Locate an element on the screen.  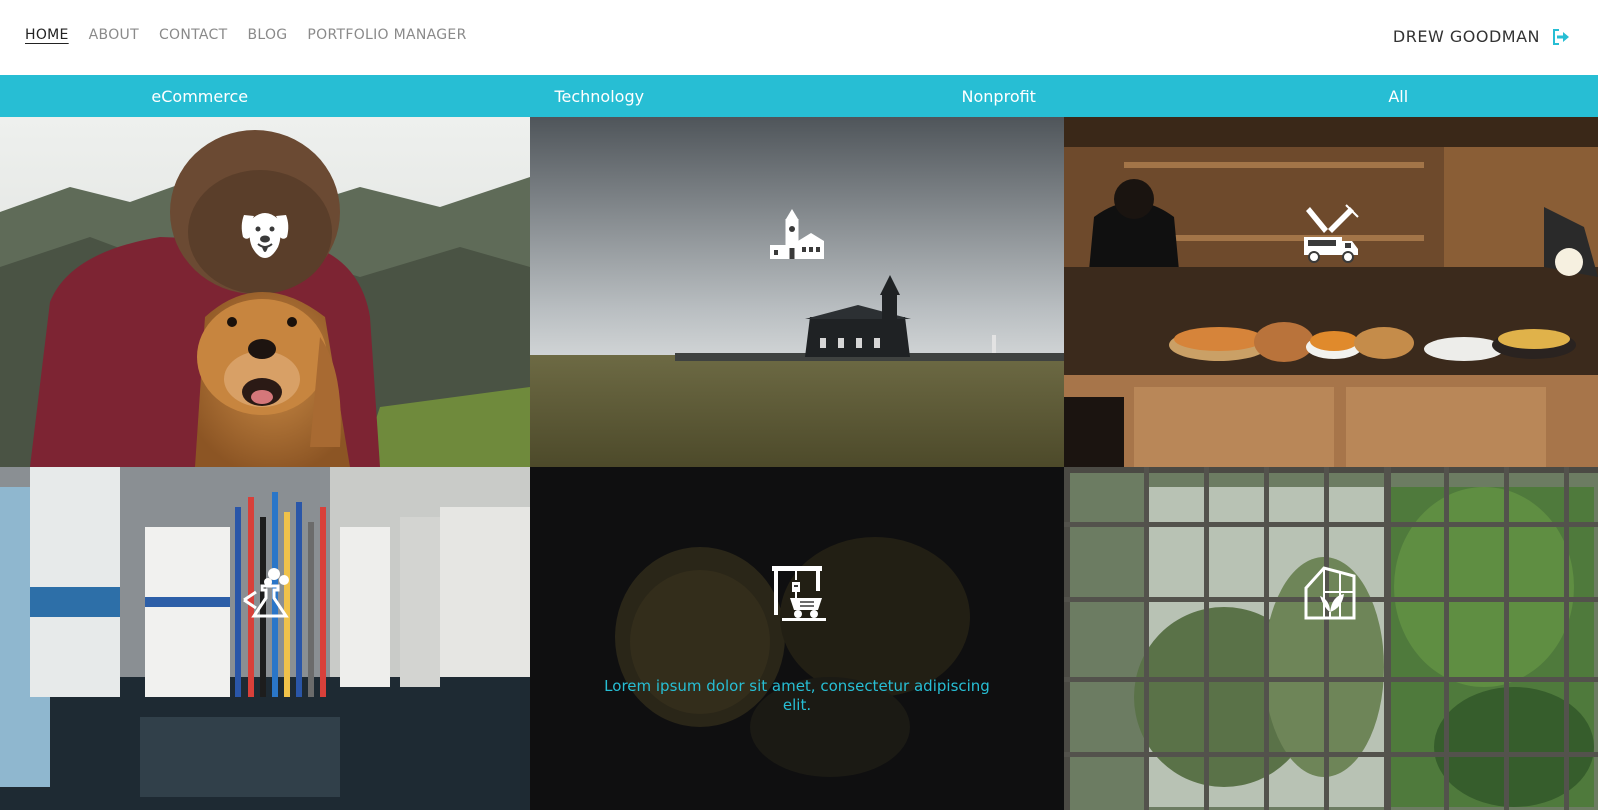
lab-pens-photo is located at coordinates (265, 638).